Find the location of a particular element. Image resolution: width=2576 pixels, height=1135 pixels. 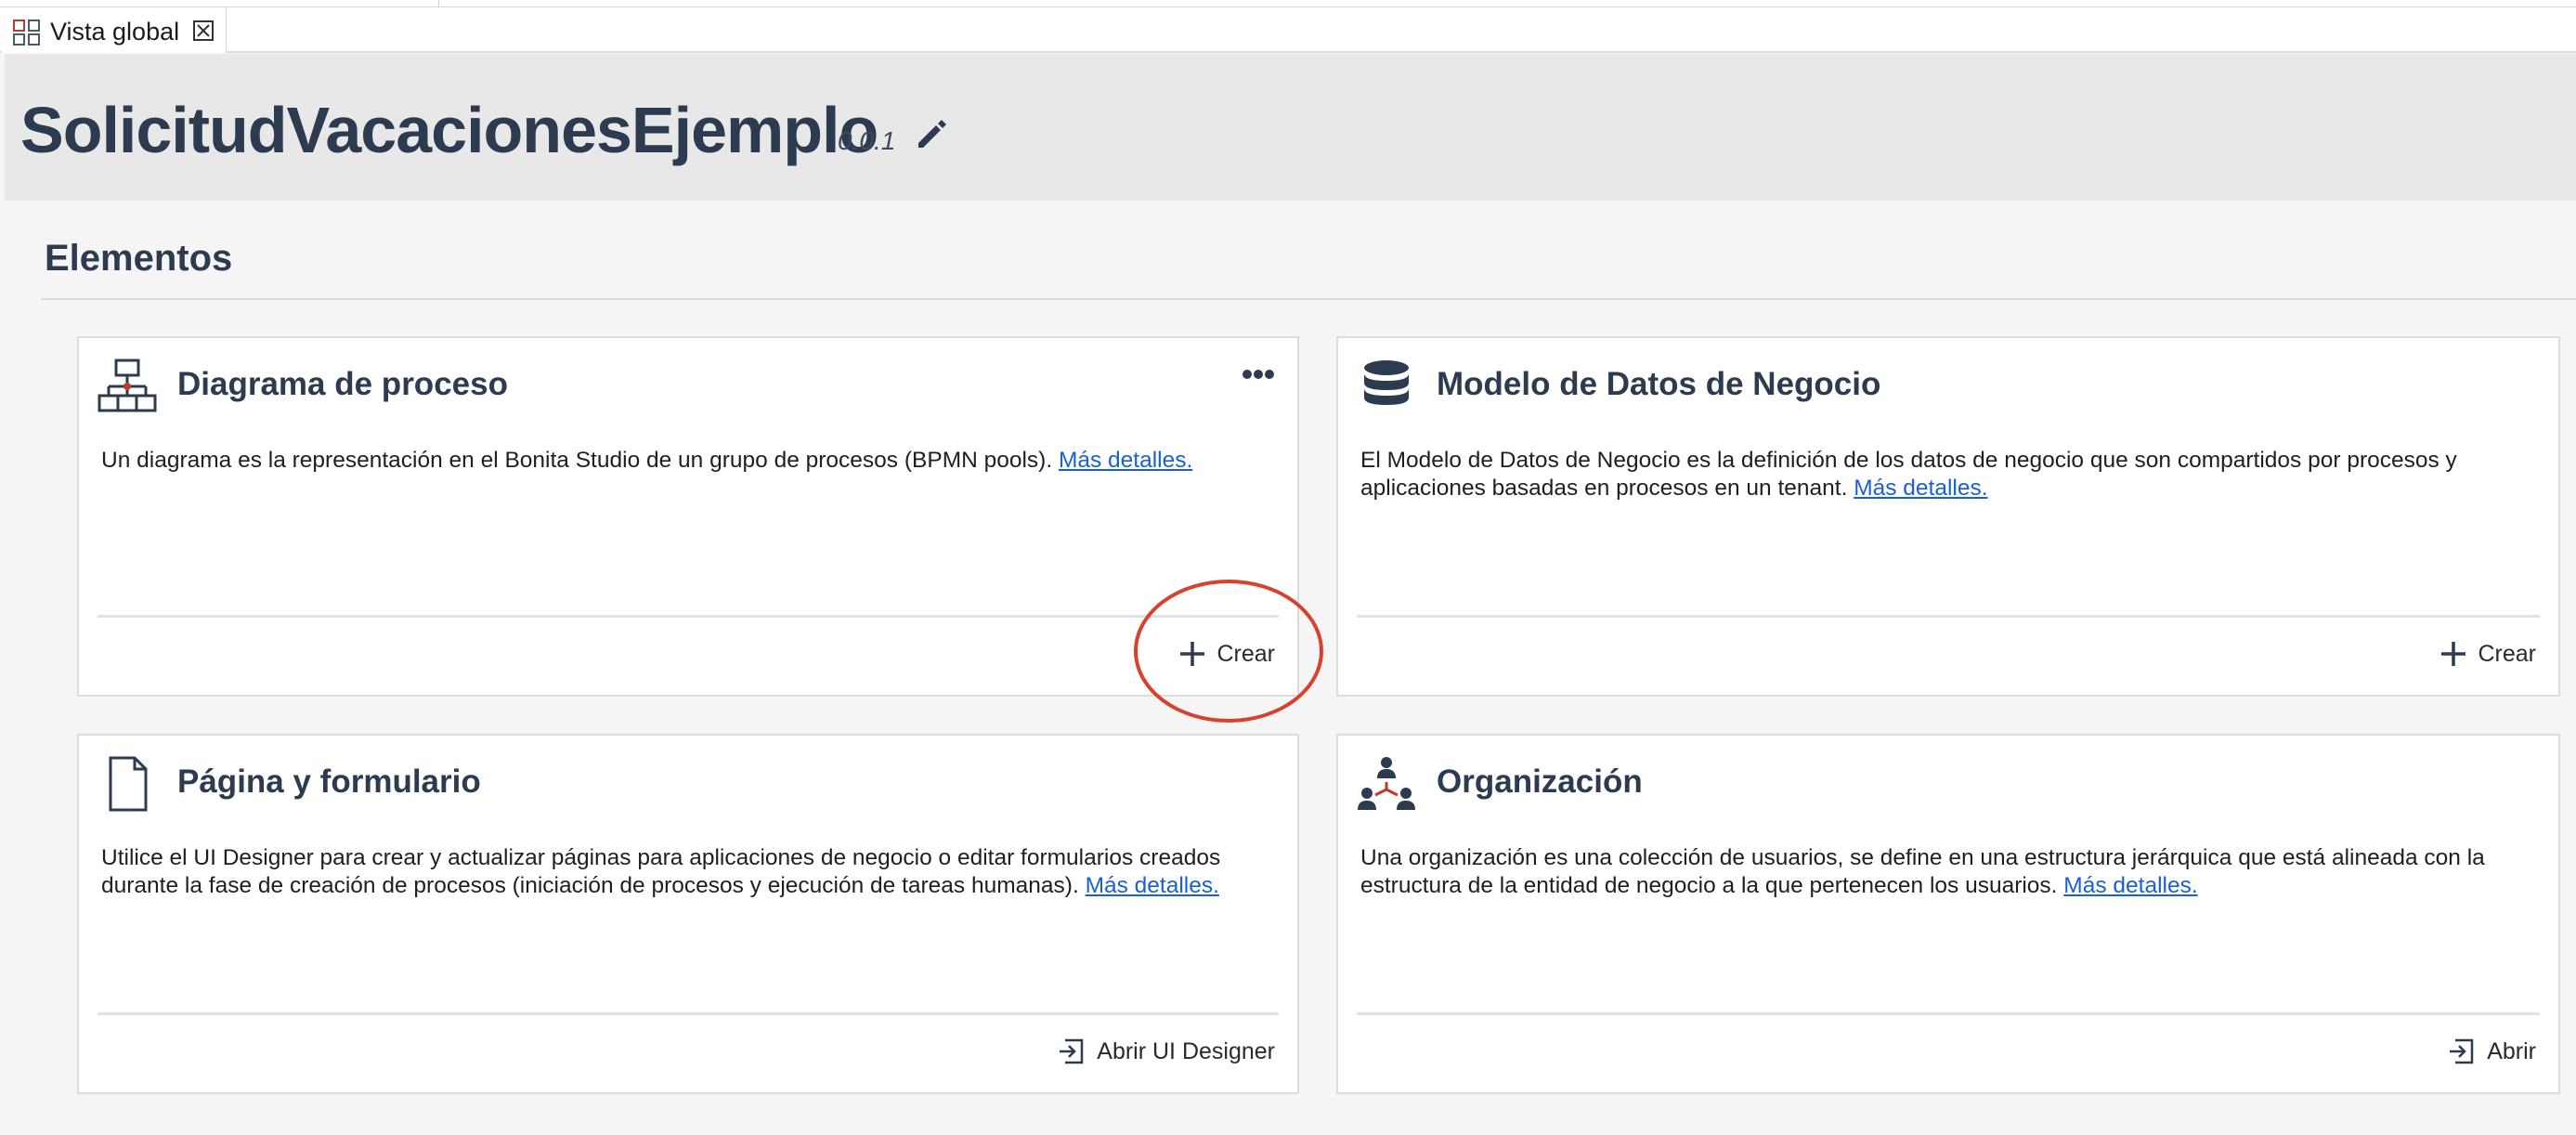

editor-tab-strip: Vista global is located at coordinates (1288, 26).